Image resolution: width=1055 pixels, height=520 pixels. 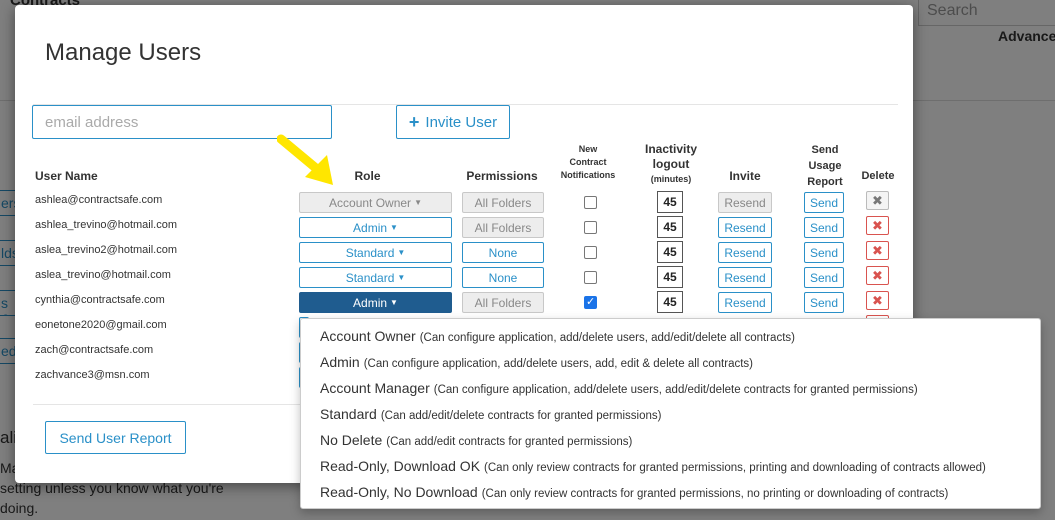 I want to click on role-option-name: Account Manager, so click(x=375, y=388).